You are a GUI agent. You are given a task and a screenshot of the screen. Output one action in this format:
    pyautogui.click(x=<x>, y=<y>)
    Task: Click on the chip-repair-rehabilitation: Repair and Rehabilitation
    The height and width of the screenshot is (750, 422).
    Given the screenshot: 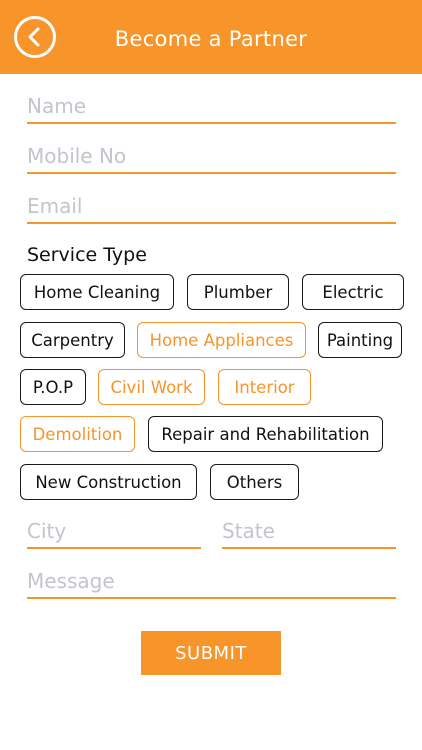 What is the action you would take?
    pyautogui.click(x=265, y=434)
    